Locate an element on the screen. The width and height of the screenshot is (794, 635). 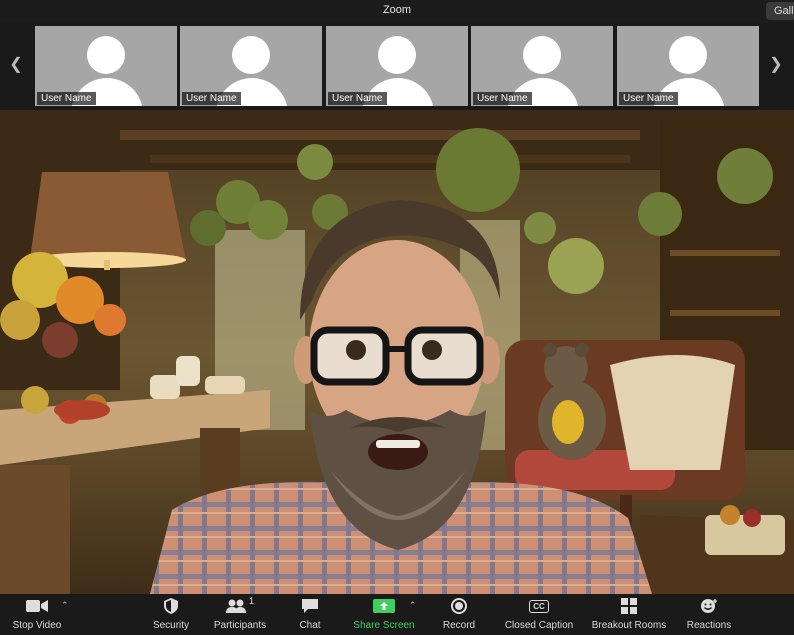
chat-button: Chat is located at coordinates (310, 615).